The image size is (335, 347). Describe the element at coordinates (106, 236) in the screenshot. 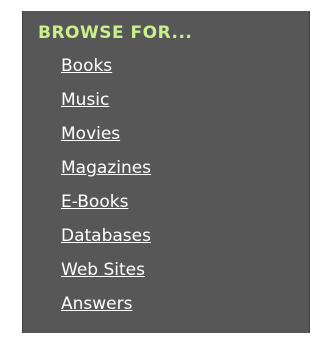

I see `browse-link-databases: Databases` at that location.